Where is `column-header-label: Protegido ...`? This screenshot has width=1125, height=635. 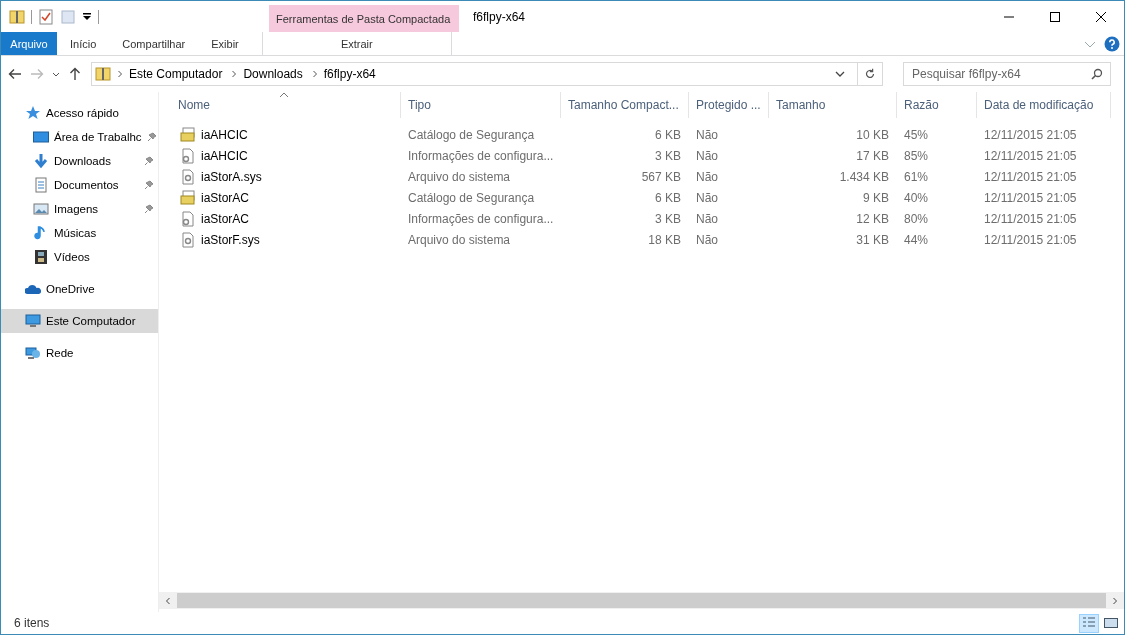
column-header-label: Protegido ... is located at coordinates (728, 105).